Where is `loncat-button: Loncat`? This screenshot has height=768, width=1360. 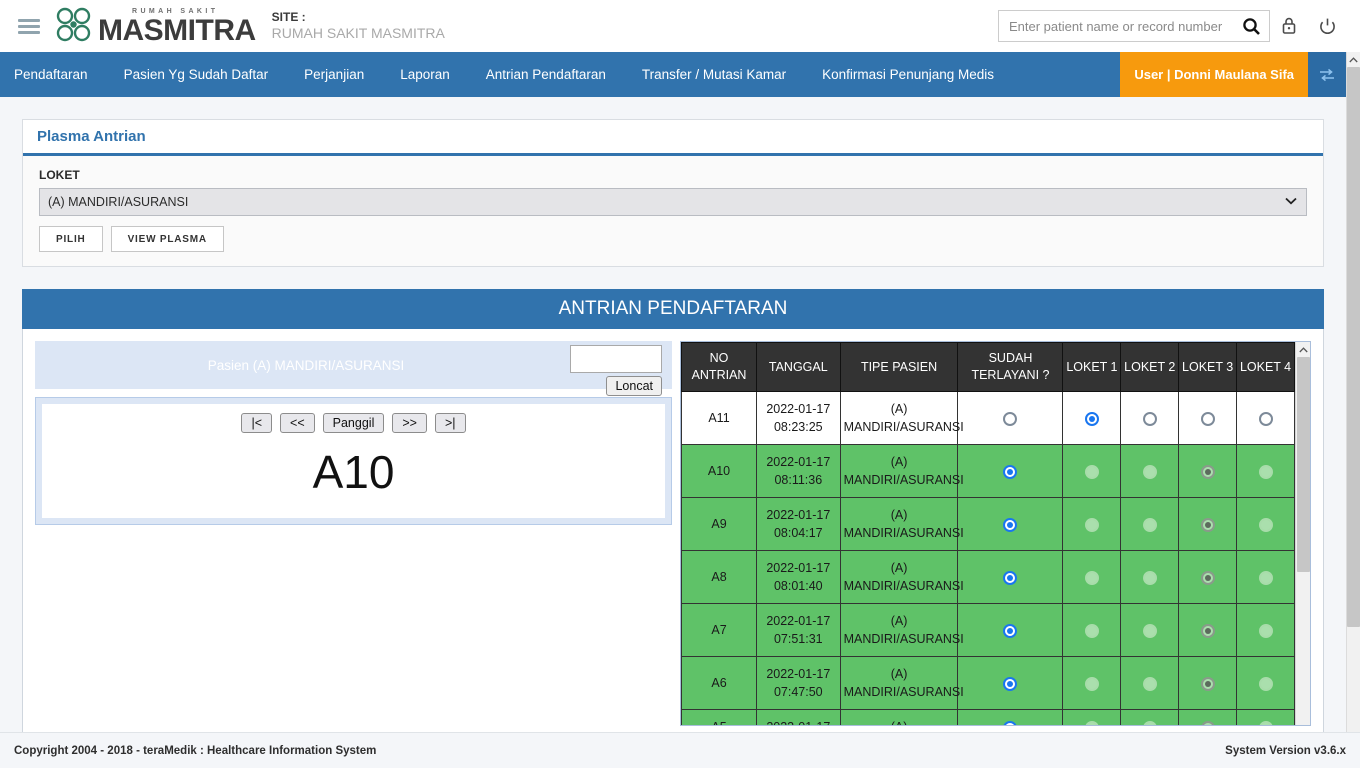 loncat-button: Loncat is located at coordinates (634, 386).